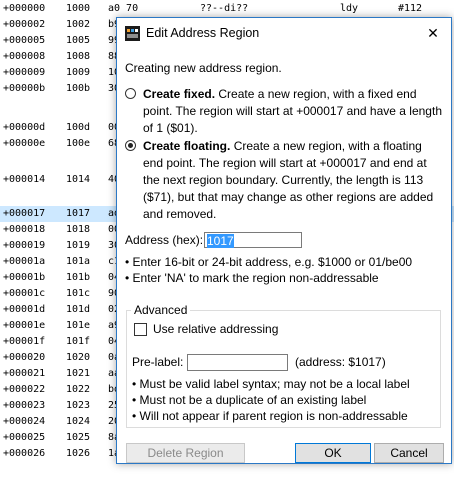 The image size is (454, 477). What do you see at coordinates (220, 241) in the screenshot?
I see `address-value: 1017` at bounding box center [220, 241].